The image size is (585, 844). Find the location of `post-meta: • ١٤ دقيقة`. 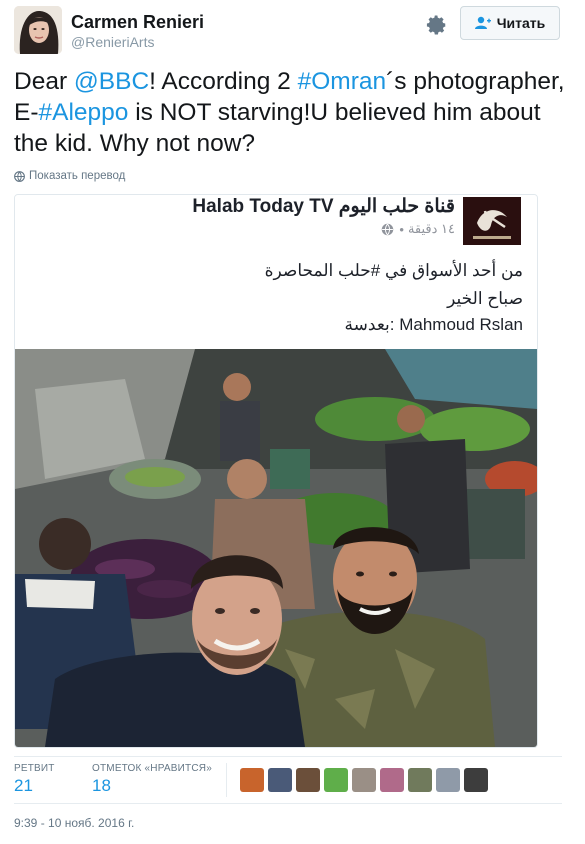

post-meta: • ١٤ دقيقة is located at coordinates (418, 229).